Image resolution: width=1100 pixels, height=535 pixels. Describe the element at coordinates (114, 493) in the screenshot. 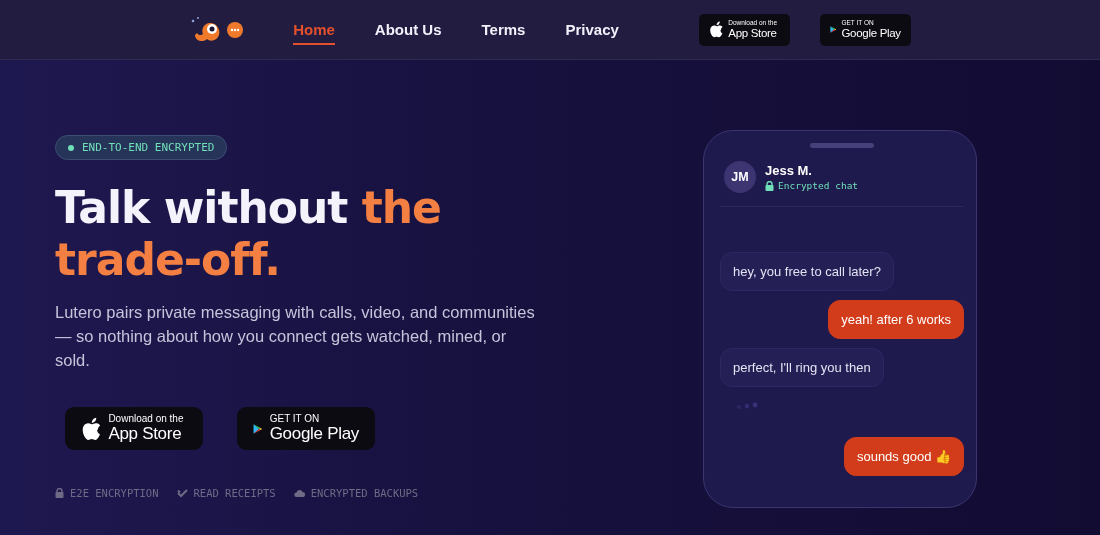

I see `feature-label: E2E ENCRYPTION` at that location.